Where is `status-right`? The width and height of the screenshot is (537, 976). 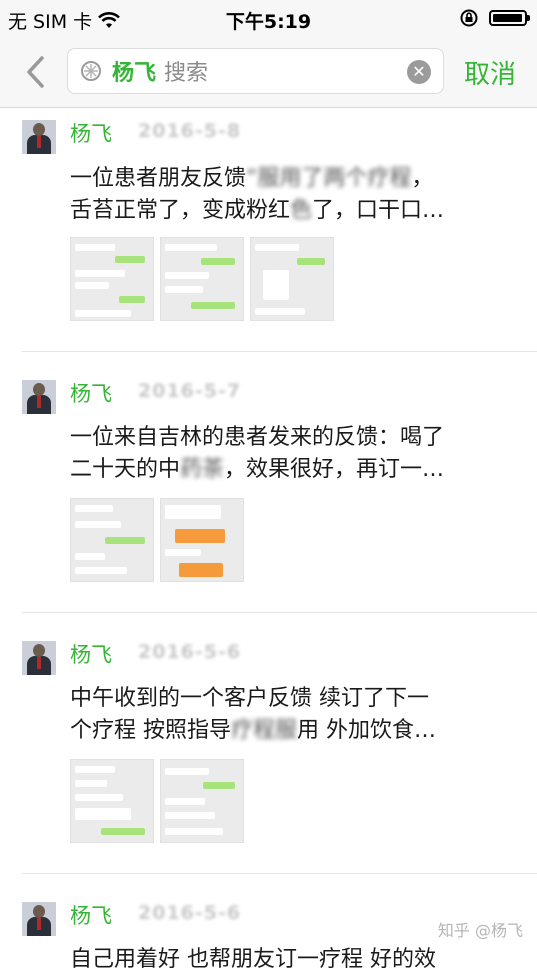 status-right is located at coordinates (494, 18).